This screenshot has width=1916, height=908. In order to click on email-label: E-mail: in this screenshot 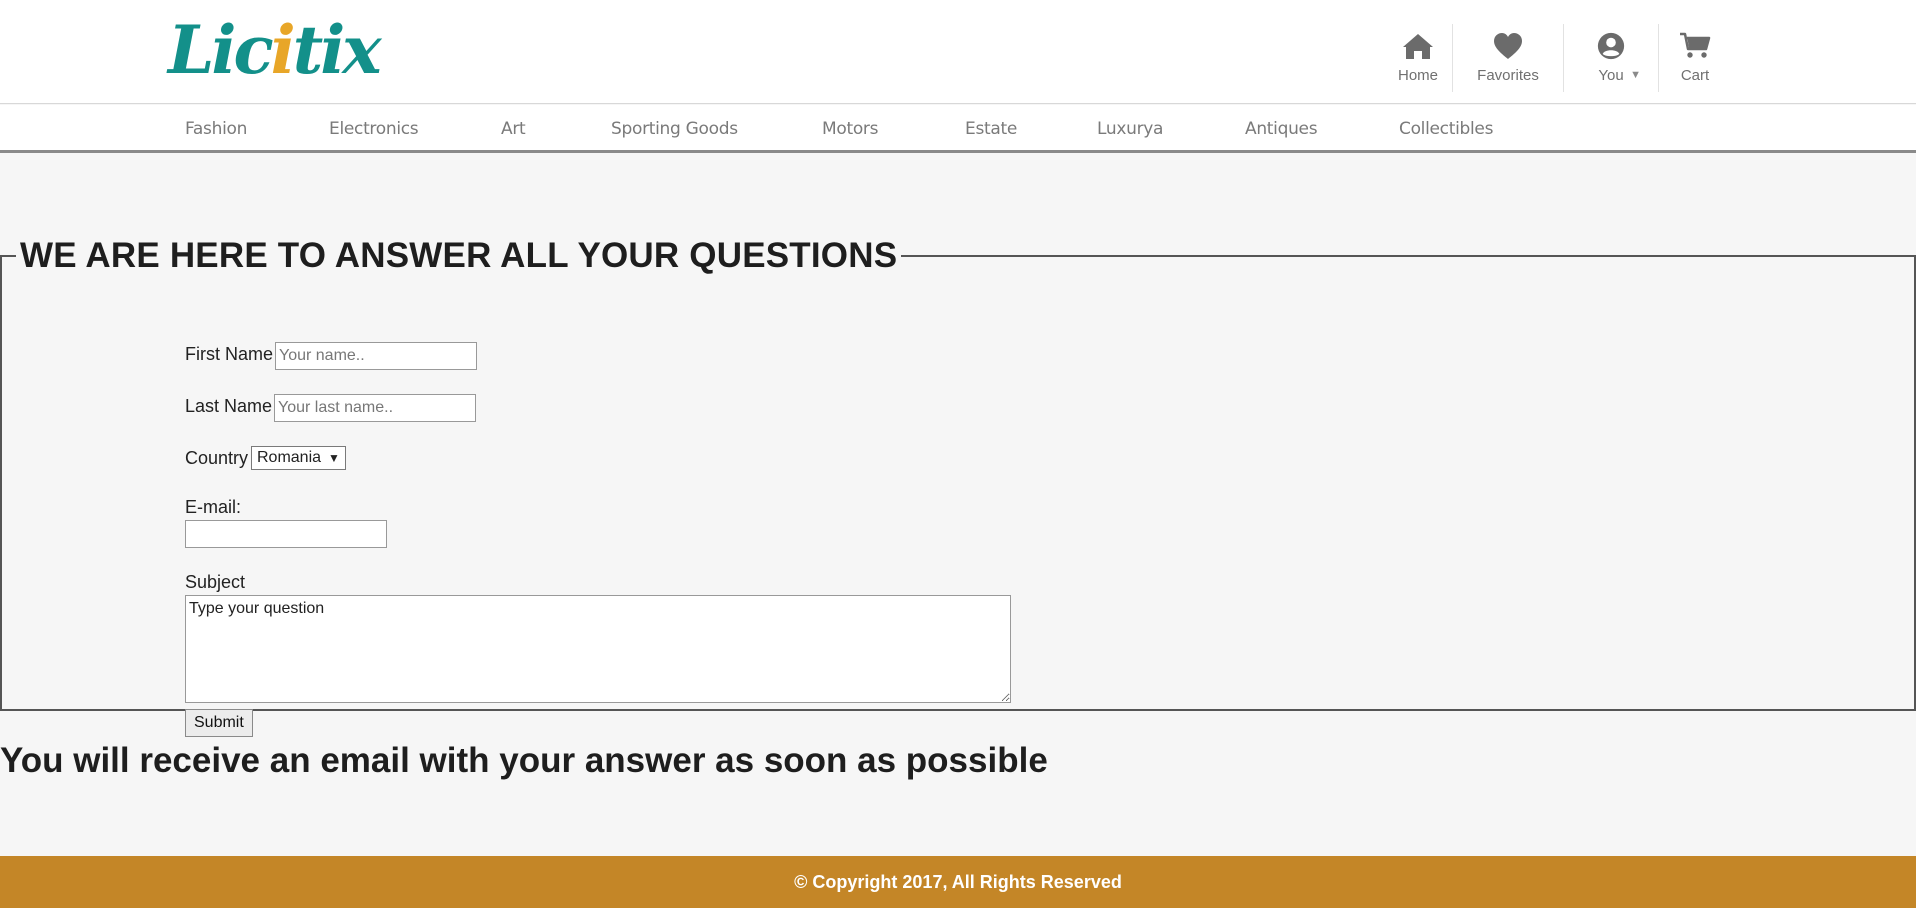, I will do `click(213, 507)`.